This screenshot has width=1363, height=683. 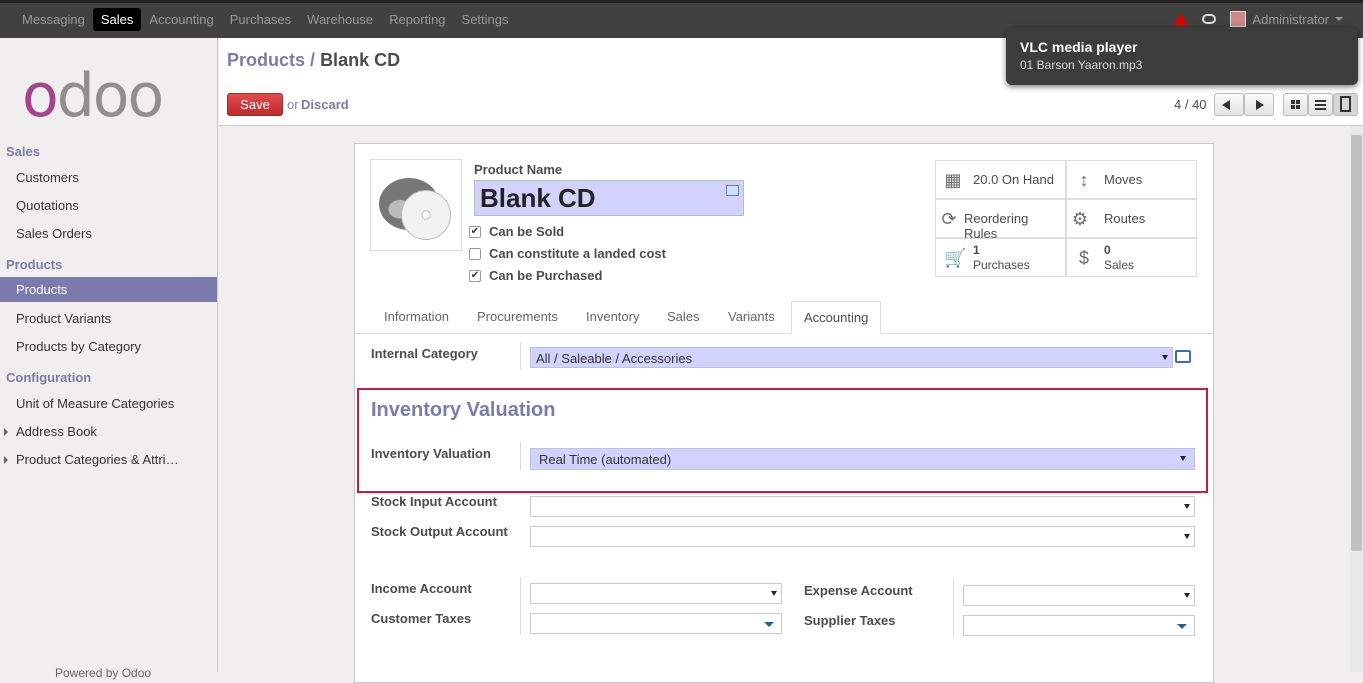 I want to click on checkbox-landed-cost: Can constitute a landed cost, so click(x=567, y=253).